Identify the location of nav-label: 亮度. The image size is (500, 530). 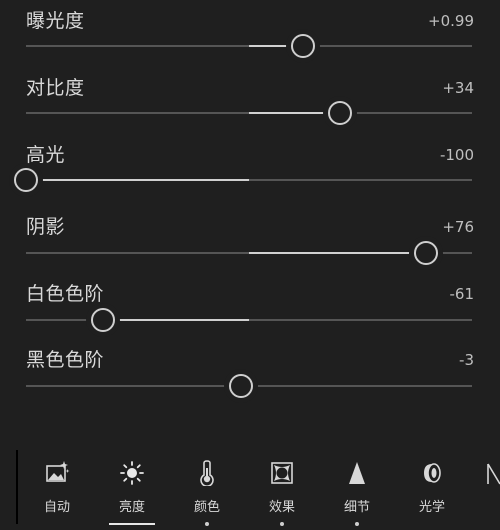
(131, 507).